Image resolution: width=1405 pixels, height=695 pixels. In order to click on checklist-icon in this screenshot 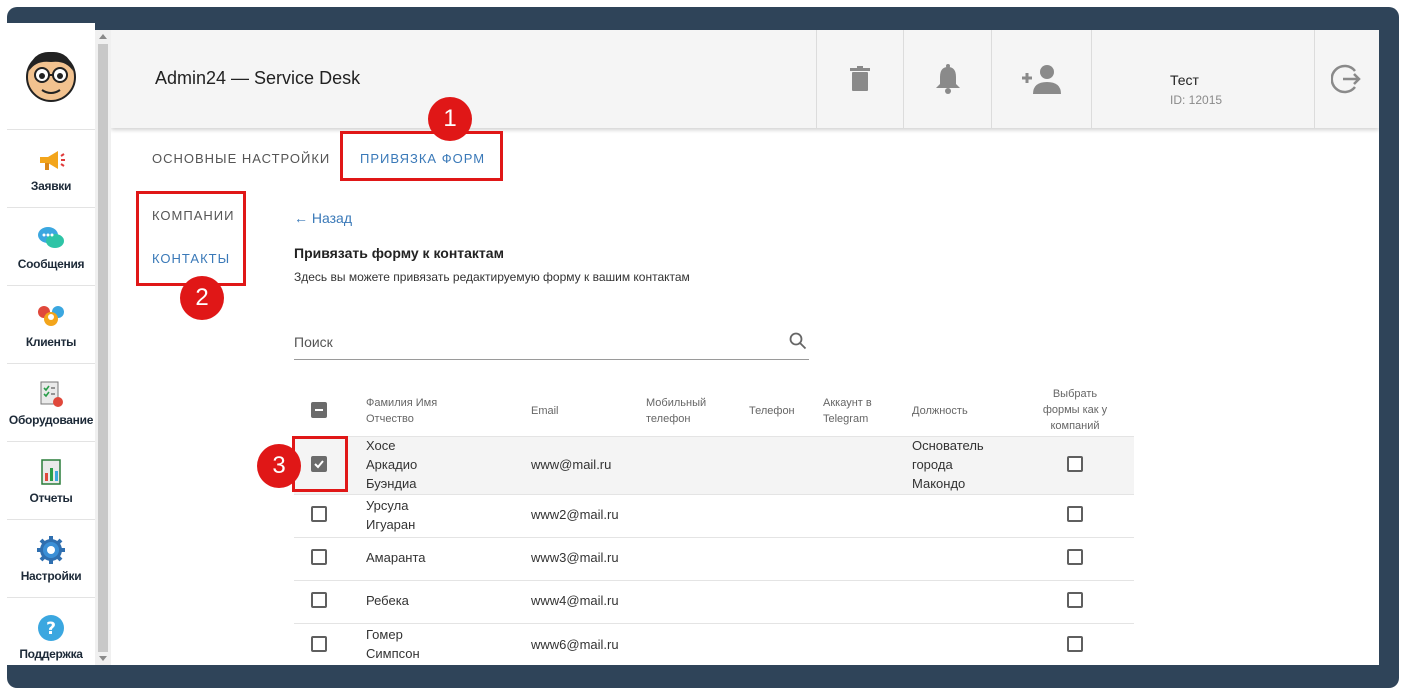, I will do `click(51, 394)`.